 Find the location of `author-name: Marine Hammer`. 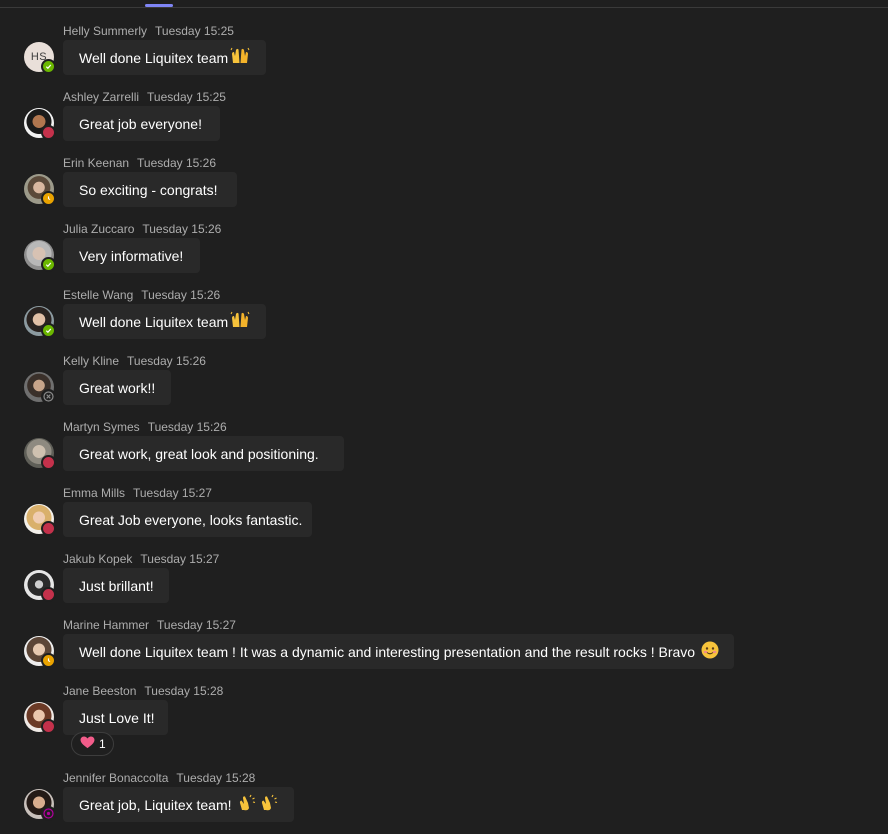

author-name: Marine Hammer is located at coordinates (106, 625).